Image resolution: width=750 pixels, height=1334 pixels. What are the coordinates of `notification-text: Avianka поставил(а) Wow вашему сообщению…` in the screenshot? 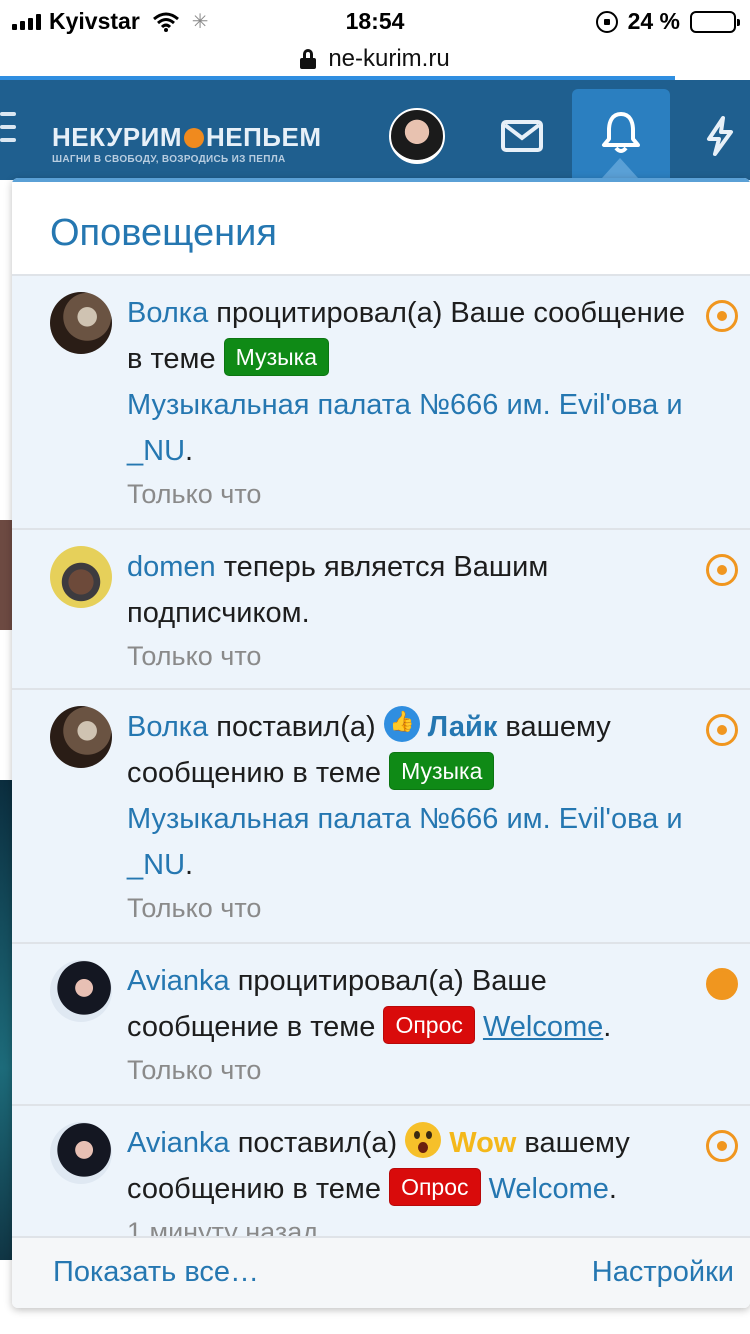 It's located at (411, 1171).